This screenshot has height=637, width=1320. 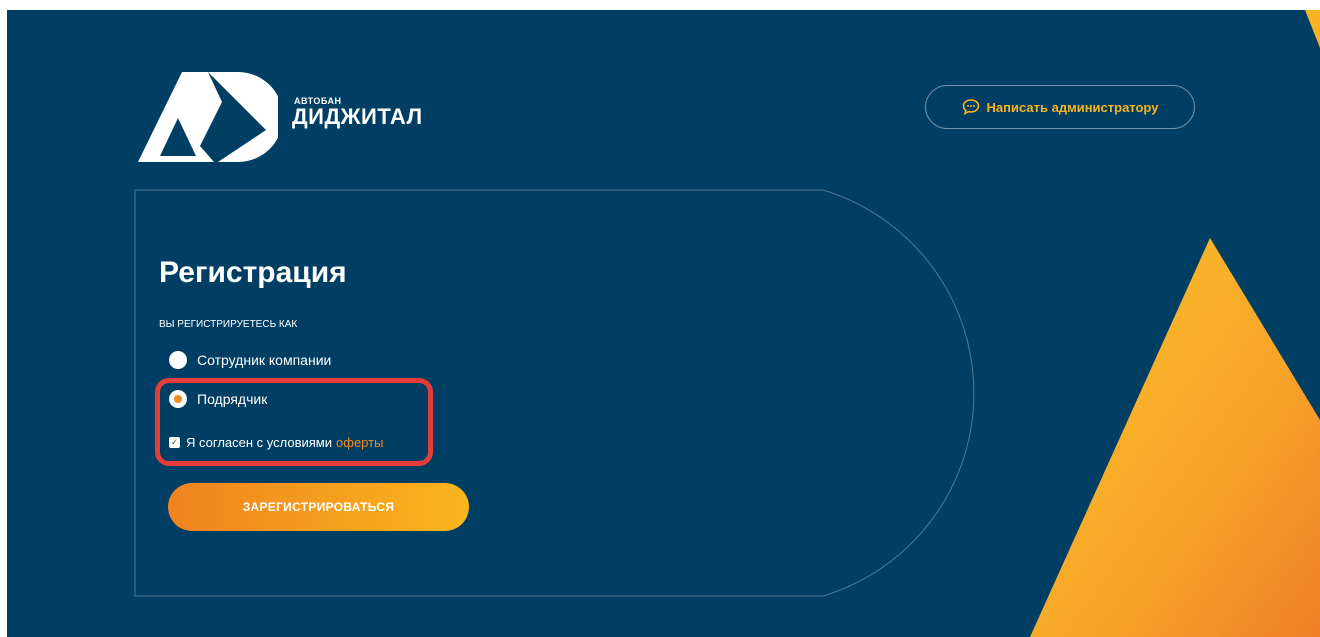 I want to click on orange-triangle-large, so click(x=1175, y=437).